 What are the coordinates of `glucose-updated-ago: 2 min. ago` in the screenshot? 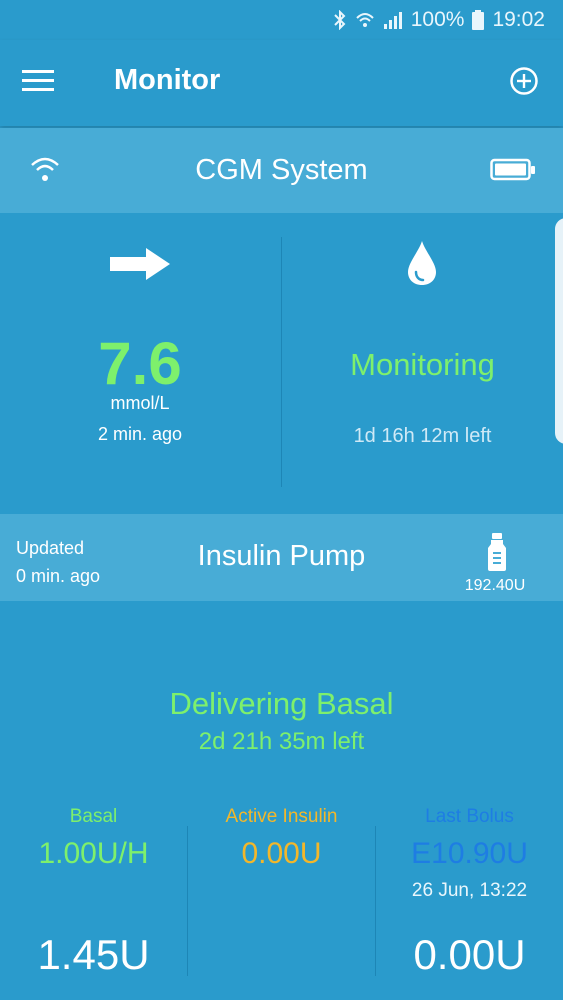 It's located at (140, 434).